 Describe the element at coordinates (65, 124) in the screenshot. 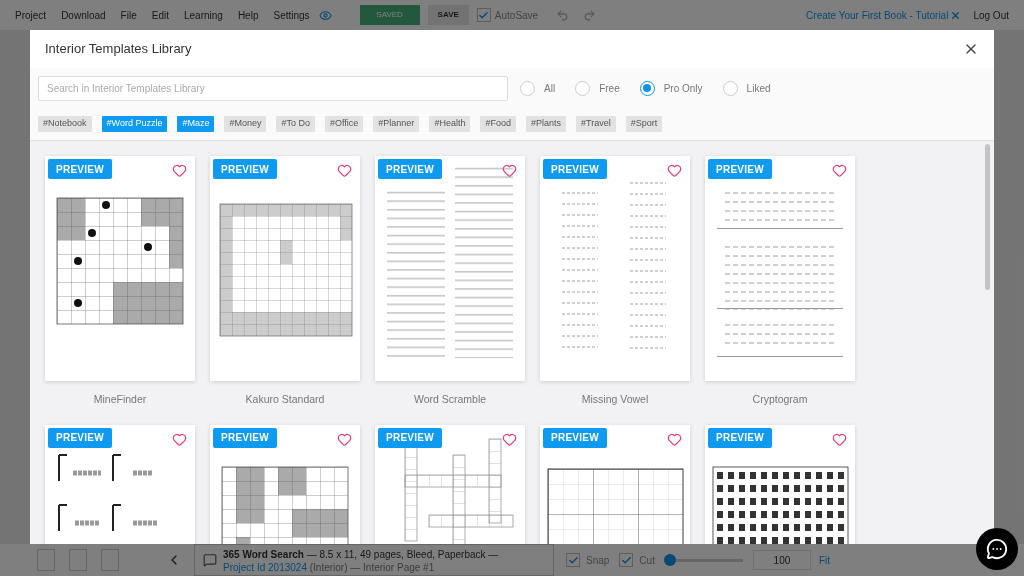

I see `tag-chip: #Notebook` at that location.